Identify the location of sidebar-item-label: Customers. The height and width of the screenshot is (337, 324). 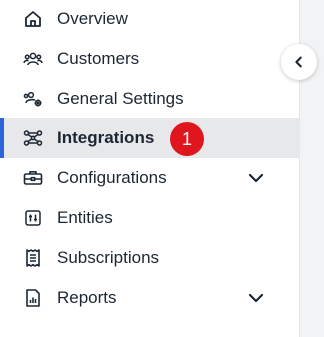
(98, 58).